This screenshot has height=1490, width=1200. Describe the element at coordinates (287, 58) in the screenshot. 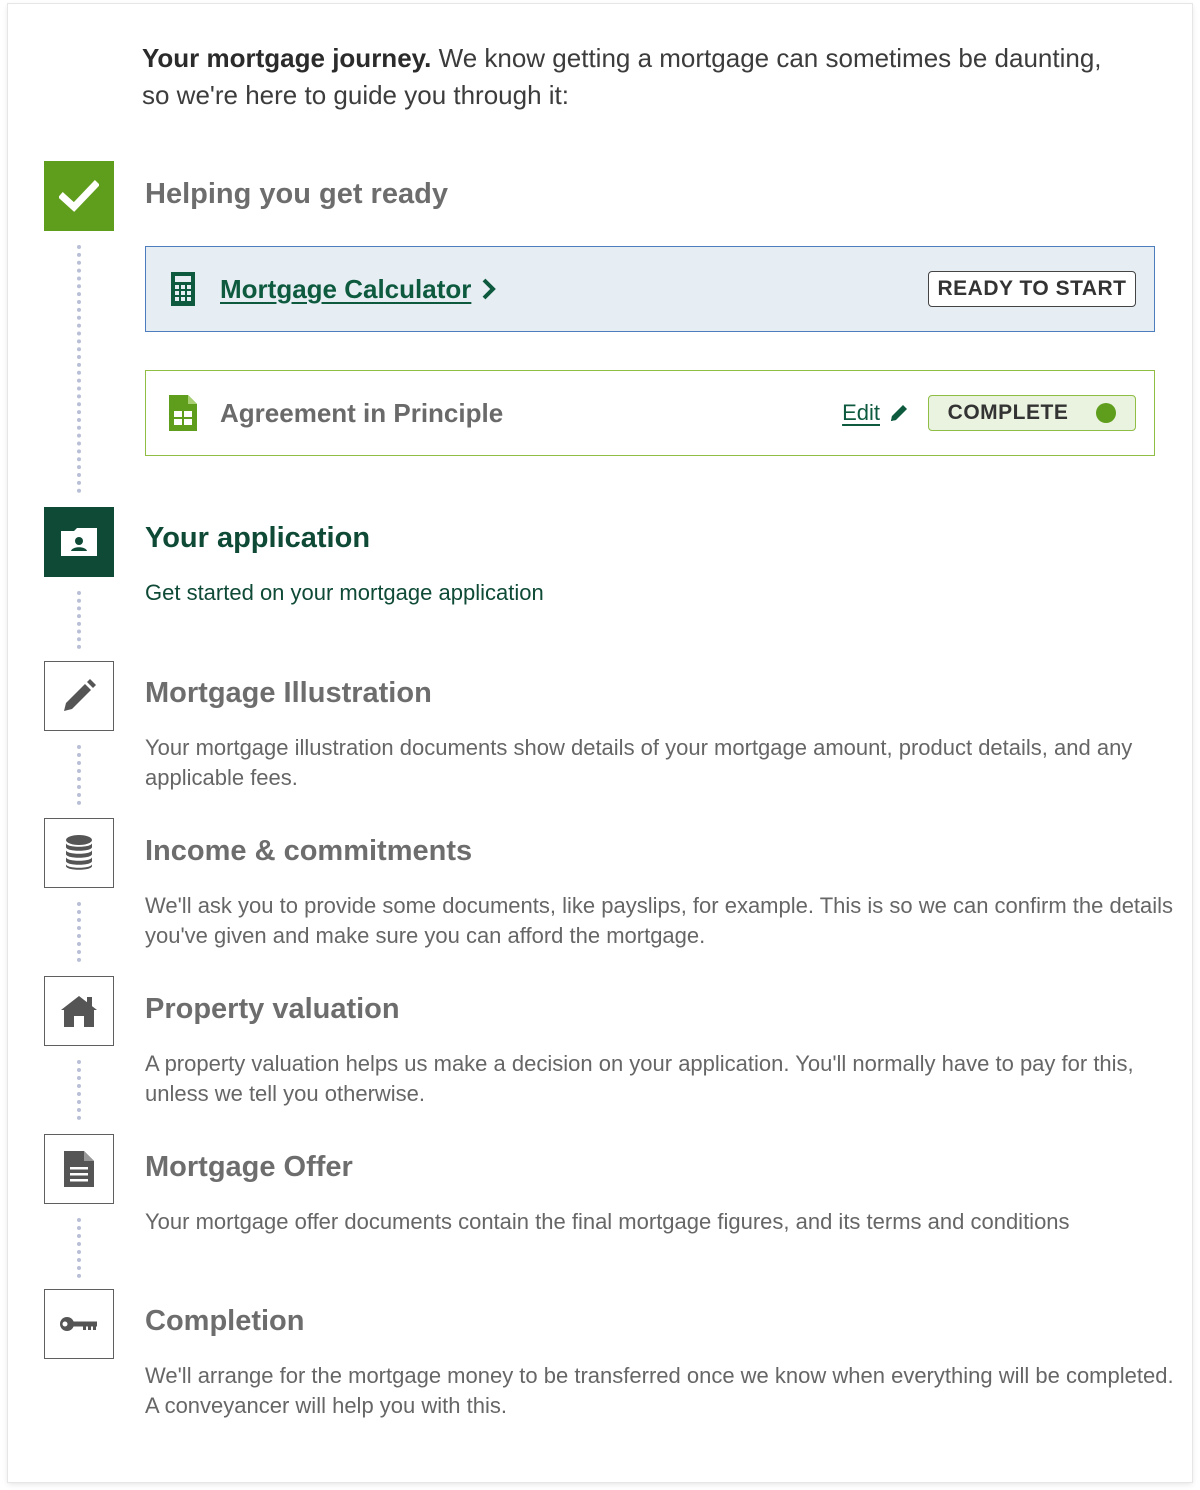

I see `intro-heading: Your mortgage journey.` at that location.